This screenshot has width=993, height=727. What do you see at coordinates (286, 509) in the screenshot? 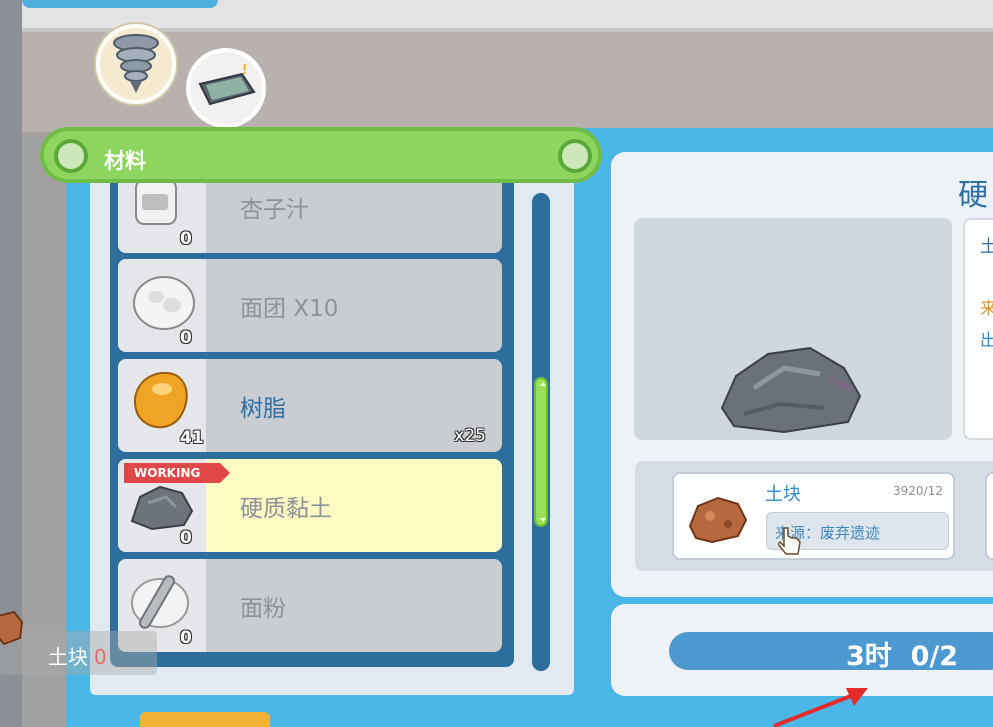
I see `material-name: 硬质黏土` at bounding box center [286, 509].